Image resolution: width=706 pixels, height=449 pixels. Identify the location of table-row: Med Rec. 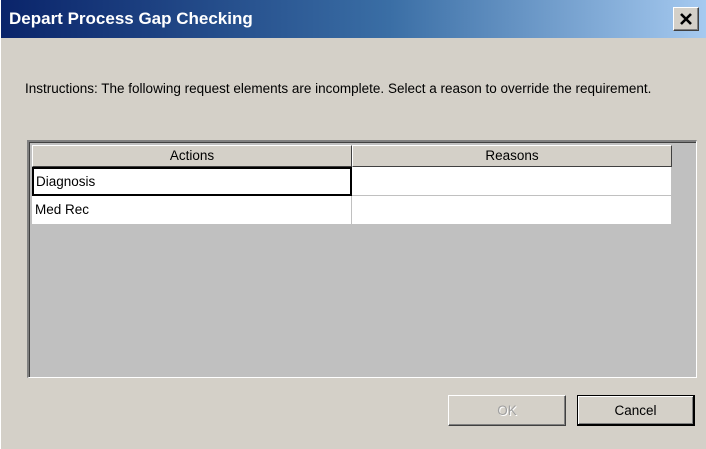
(352, 210).